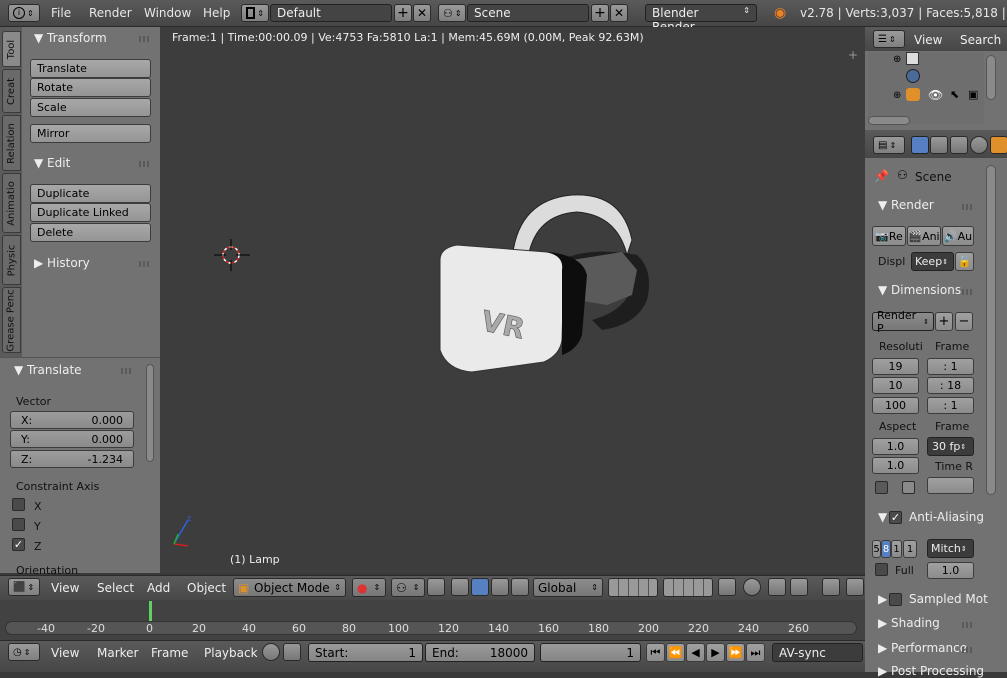 Image resolution: width=1007 pixels, height=678 pixels. I want to click on post-processing-panel-header: ▶ Post Processing, so click(931, 671).